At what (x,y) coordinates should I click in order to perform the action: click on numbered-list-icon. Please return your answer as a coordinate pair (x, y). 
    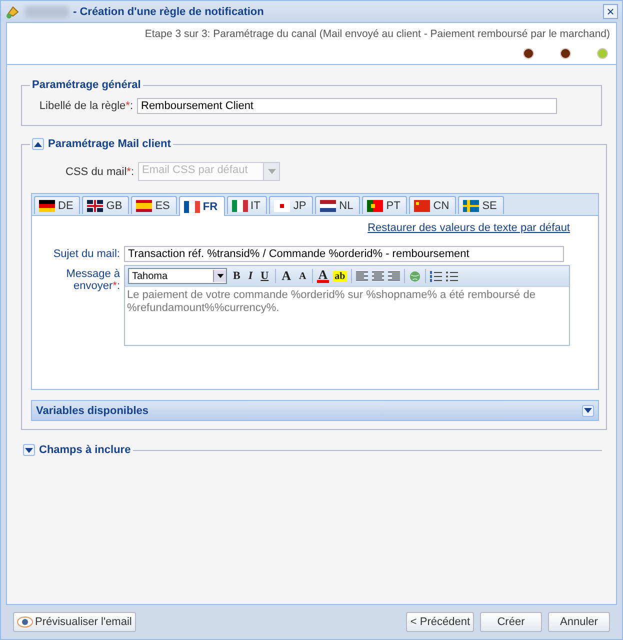
    Looking at the image, I should click on (436, 276).